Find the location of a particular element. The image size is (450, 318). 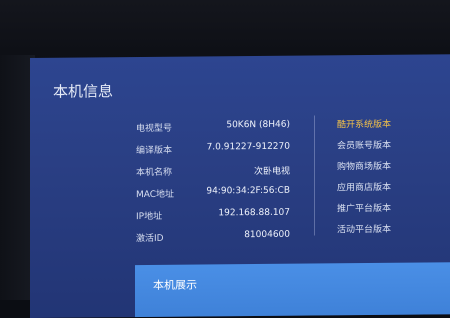

info-row-model: 电视型号 50K6N (8H46) is located at coordinates (180, 129).